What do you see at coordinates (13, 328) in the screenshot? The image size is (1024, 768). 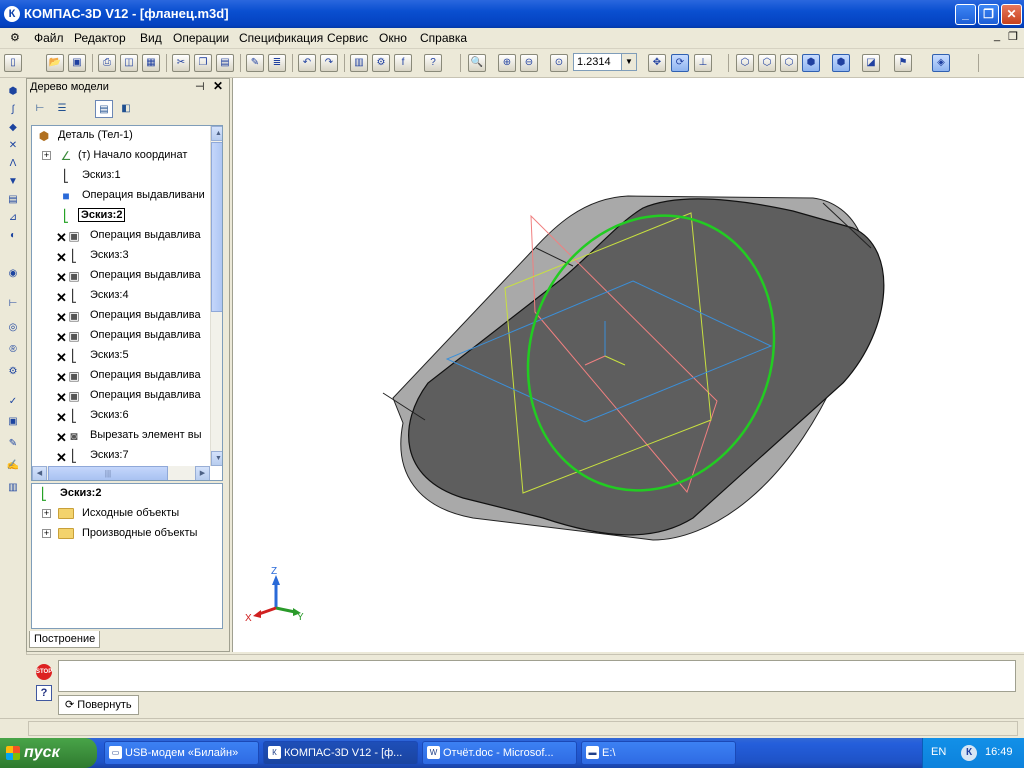 I see `surface-tools-icon: ◎` at bounding box center [13, 328].